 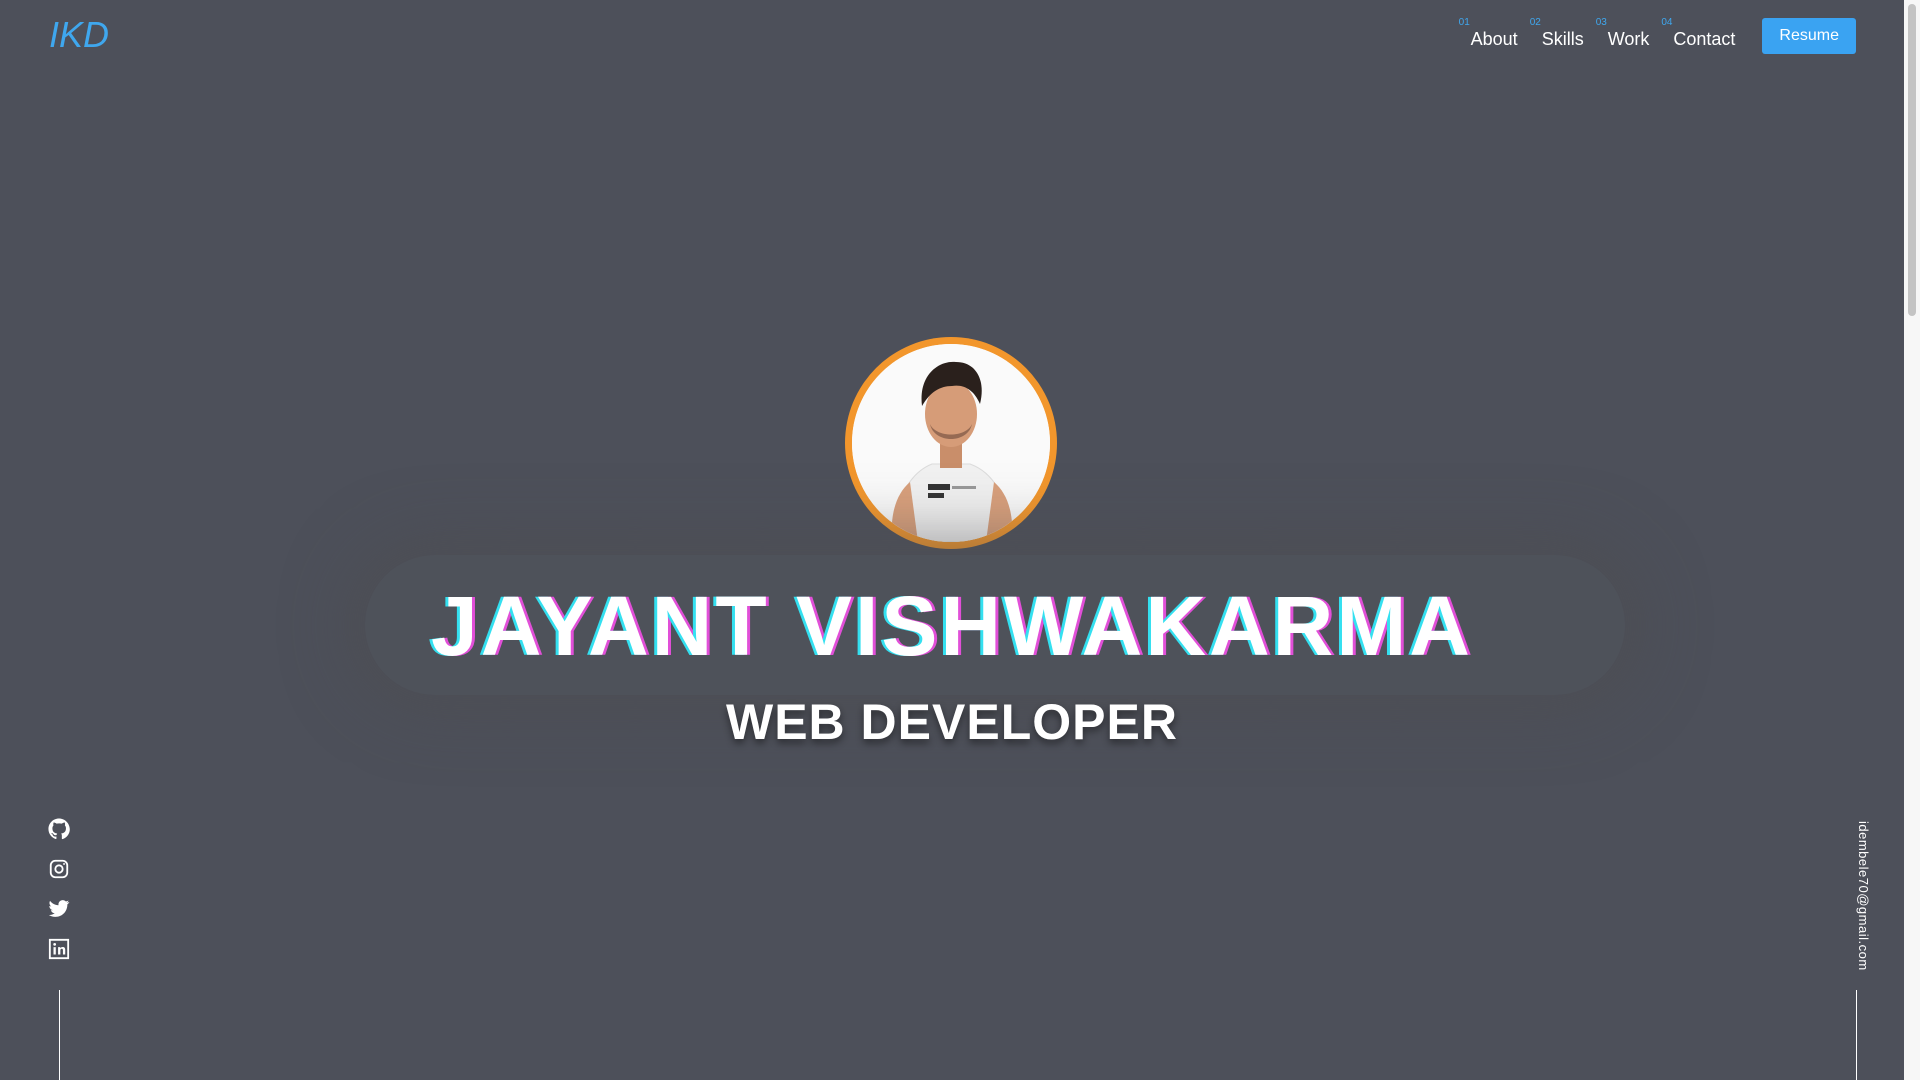 I want to click on profile-photo, so click(x=951, y=443).